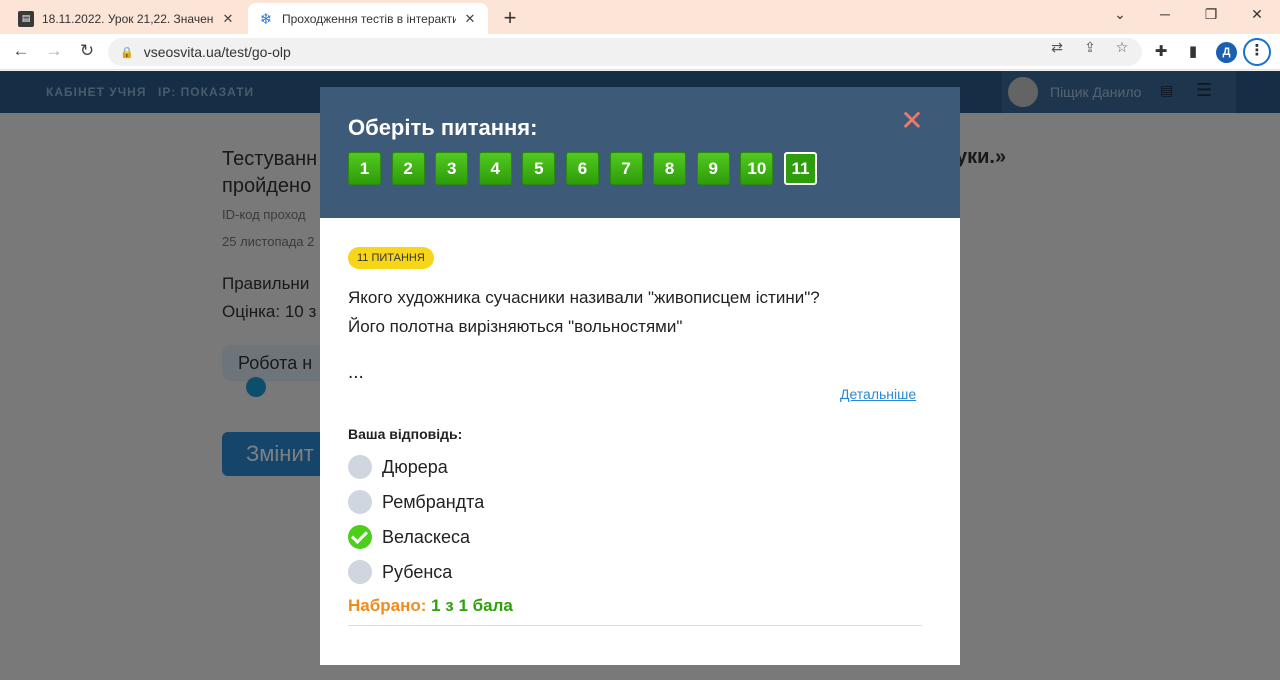 This screenshot has height=680, width=1280. I want to click on answer-option-rembrandt: Рембрандта, so click(416, 502).